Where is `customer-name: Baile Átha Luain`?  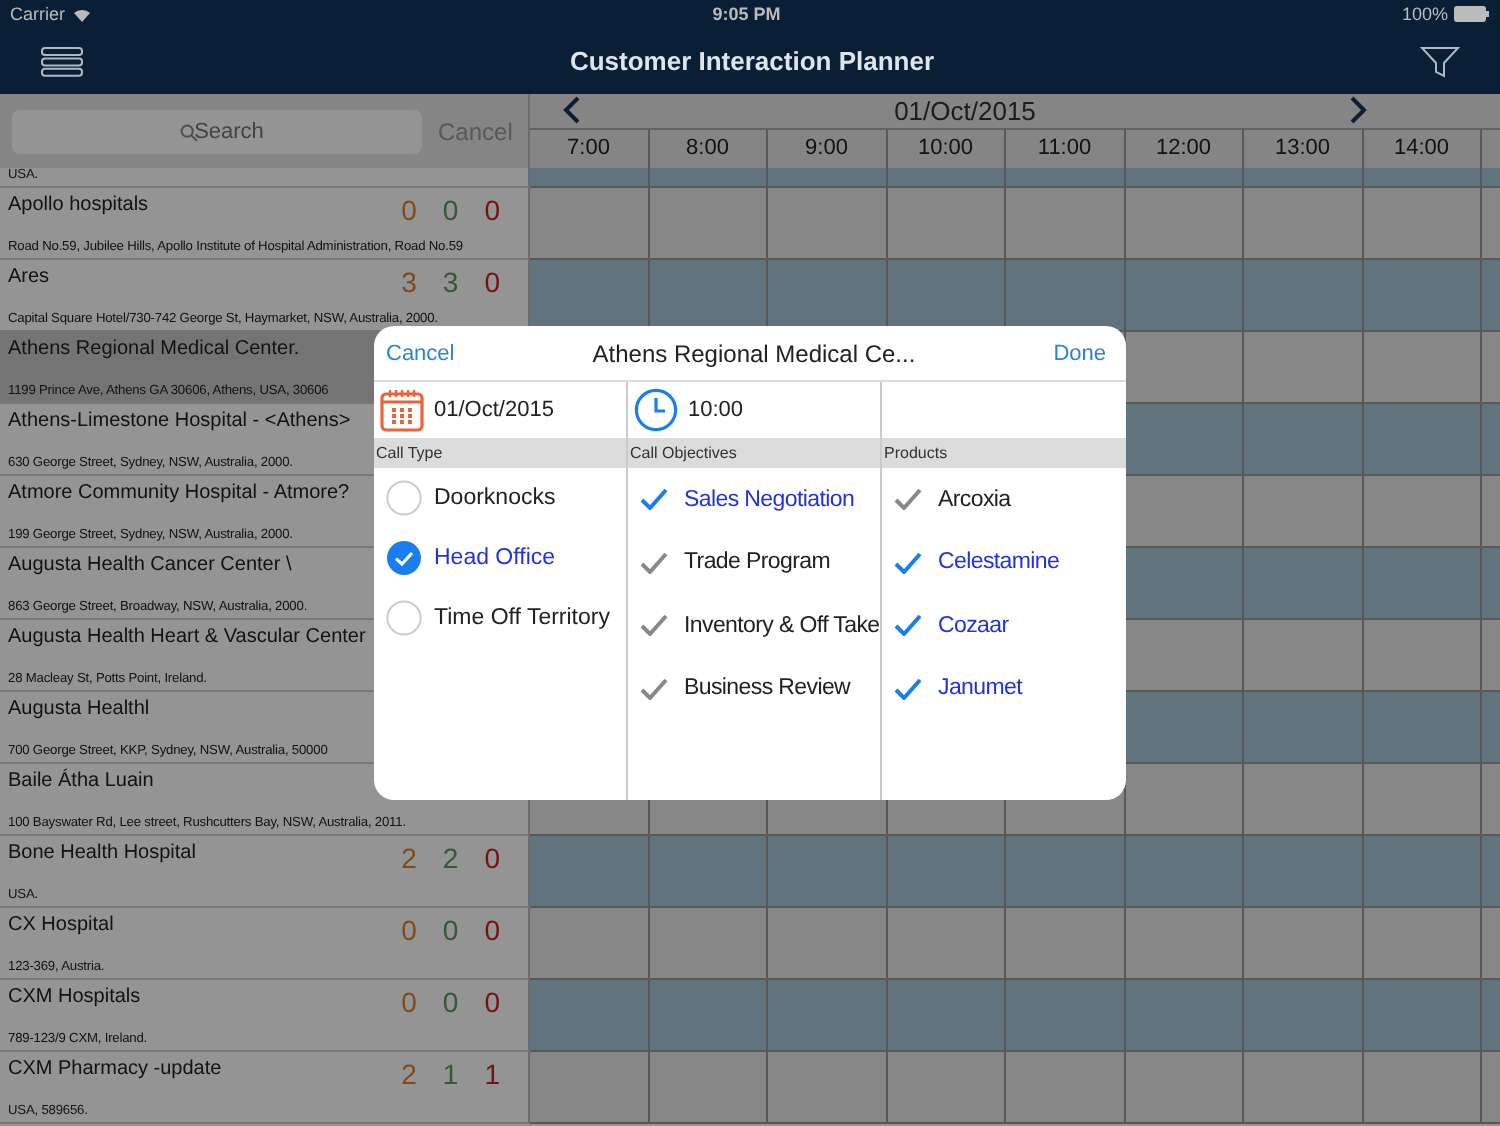
customer-name: Baile Átha Luain is located at coordinates (81, 781).